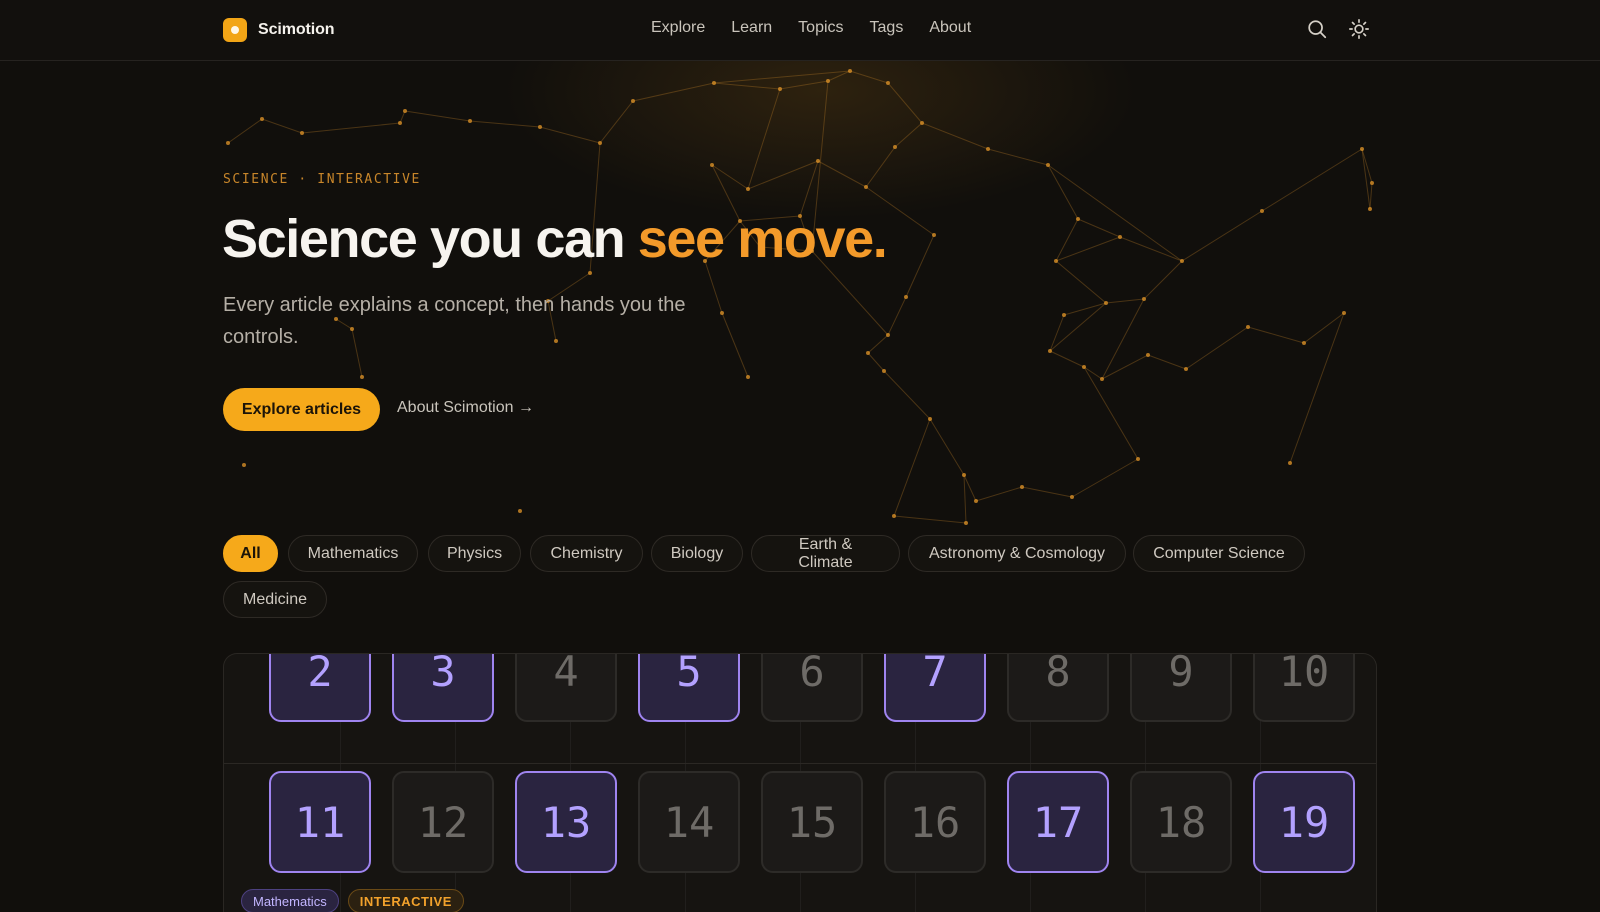  I want to click on main-nav: Explore Learn Topics Tags About, so click(811, 28).